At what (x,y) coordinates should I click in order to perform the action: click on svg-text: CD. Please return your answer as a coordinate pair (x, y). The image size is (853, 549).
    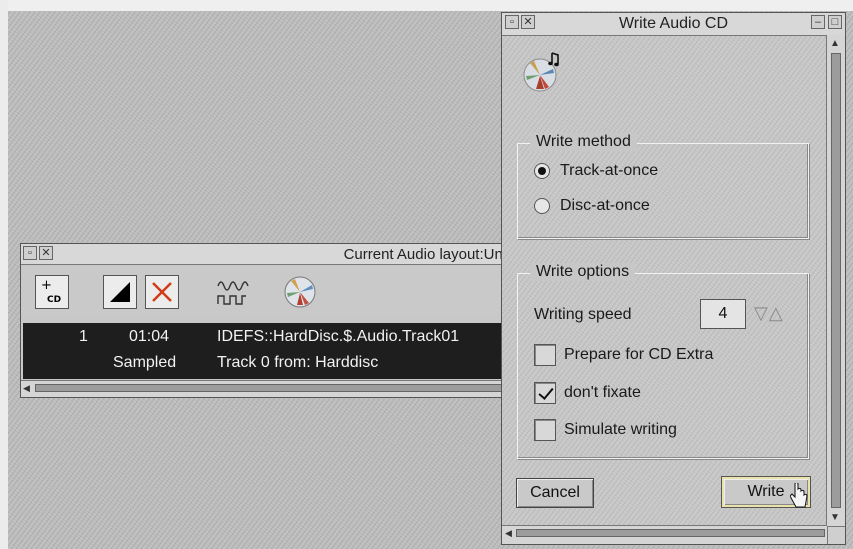
    Looking at the image, I should click on (54, 300).